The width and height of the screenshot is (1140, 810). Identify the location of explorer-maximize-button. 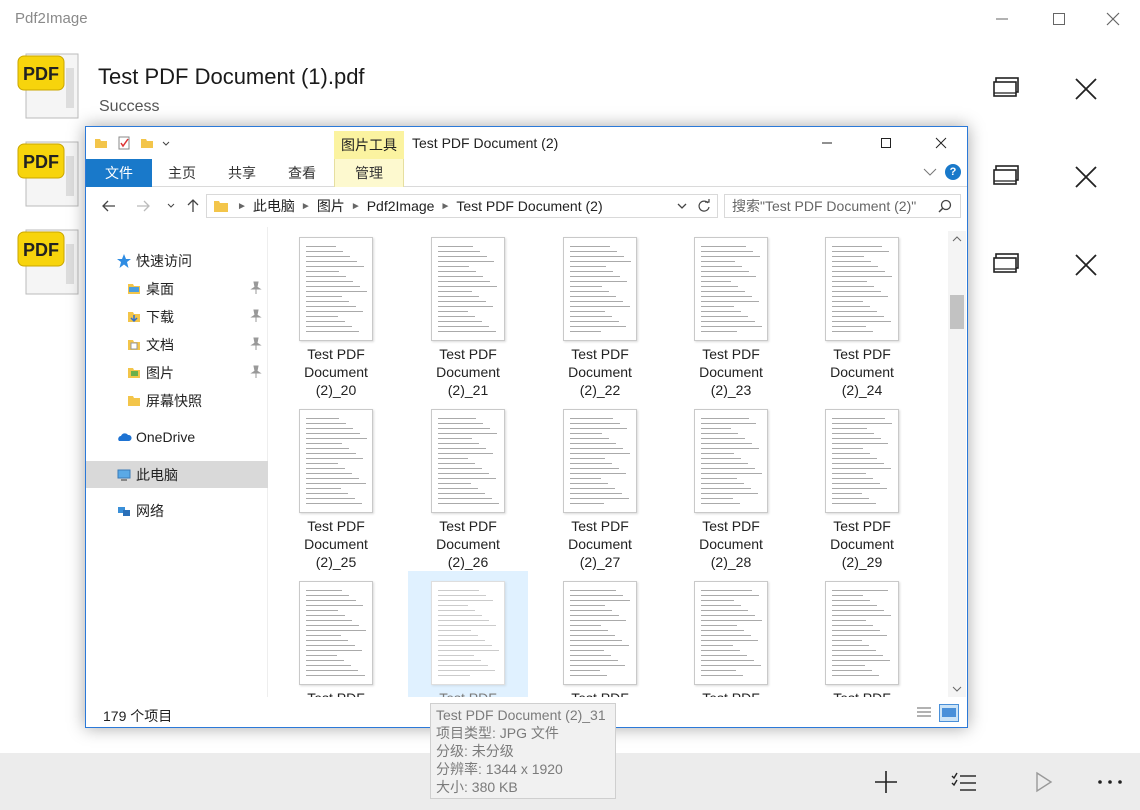
(886, 143).